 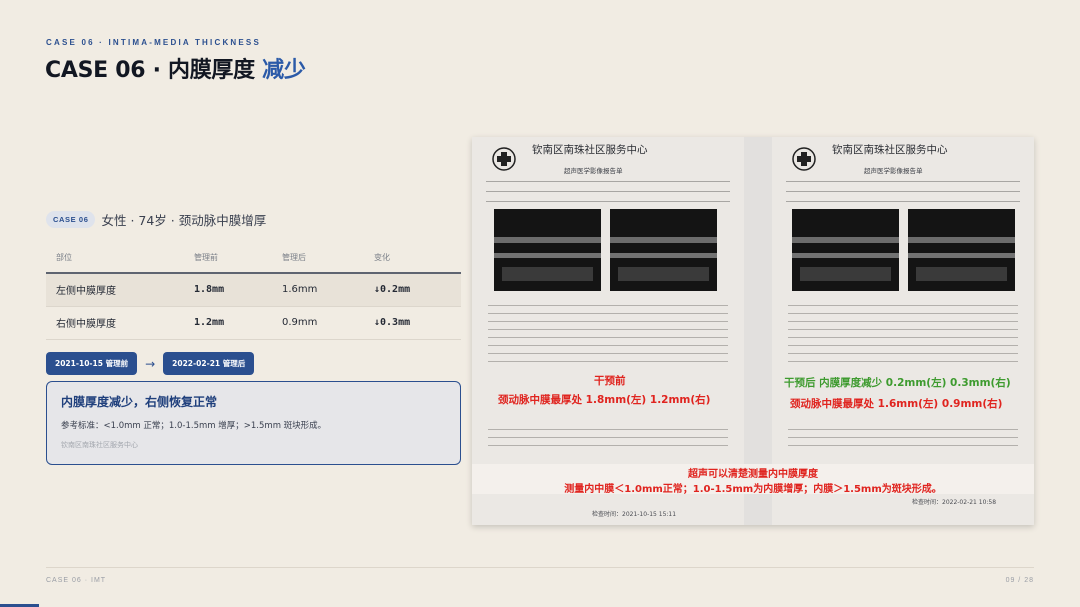 I want to click on callout-title: 内膜厚度减少，右侧恢复正常, so click(x=139, y=402).